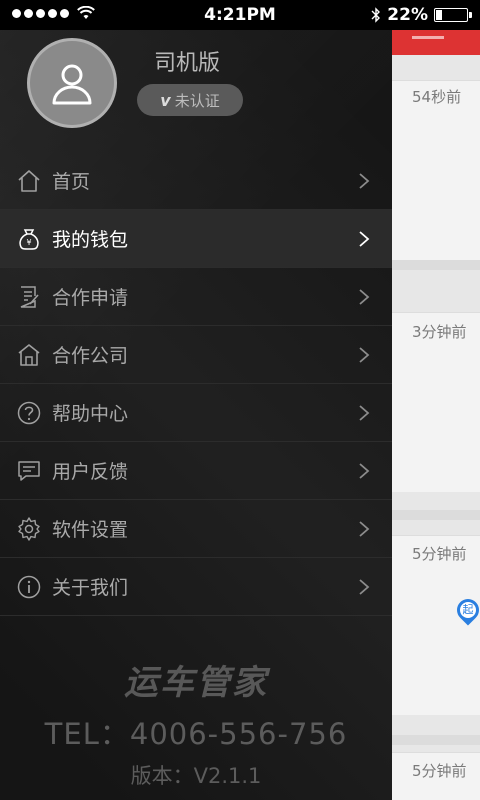 The width and height of the screenshot is (480, 800). Describe the element at coordinates (196, 181) in the screenshot. I see `menu-item-home: 首页` at that location.